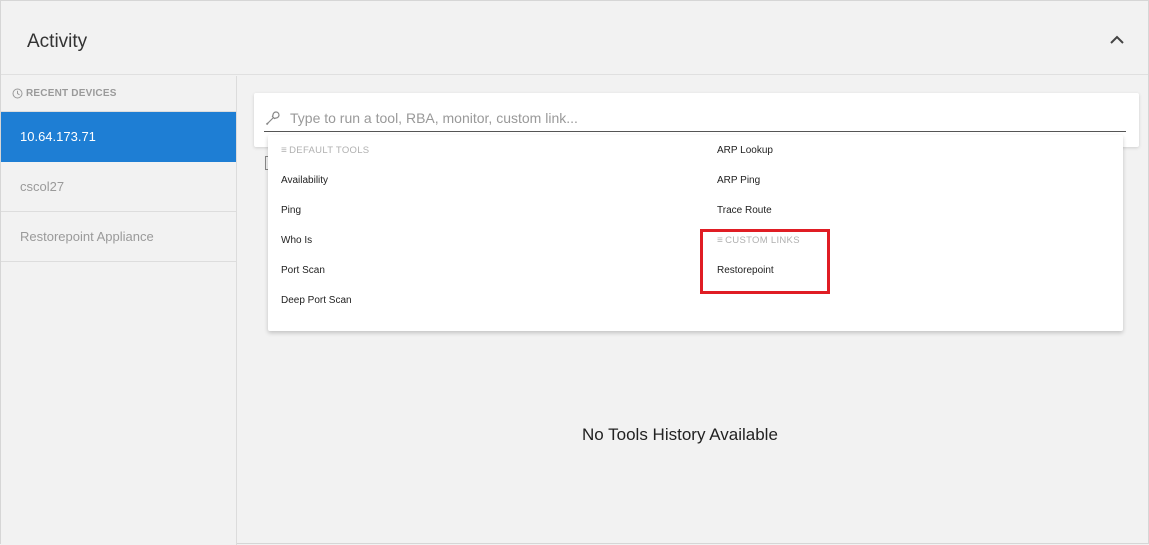 This screenshot has width=1149, height=545. I want to click on device-item-10-64-173-71: 10.64.173.71, so click(118, 137).